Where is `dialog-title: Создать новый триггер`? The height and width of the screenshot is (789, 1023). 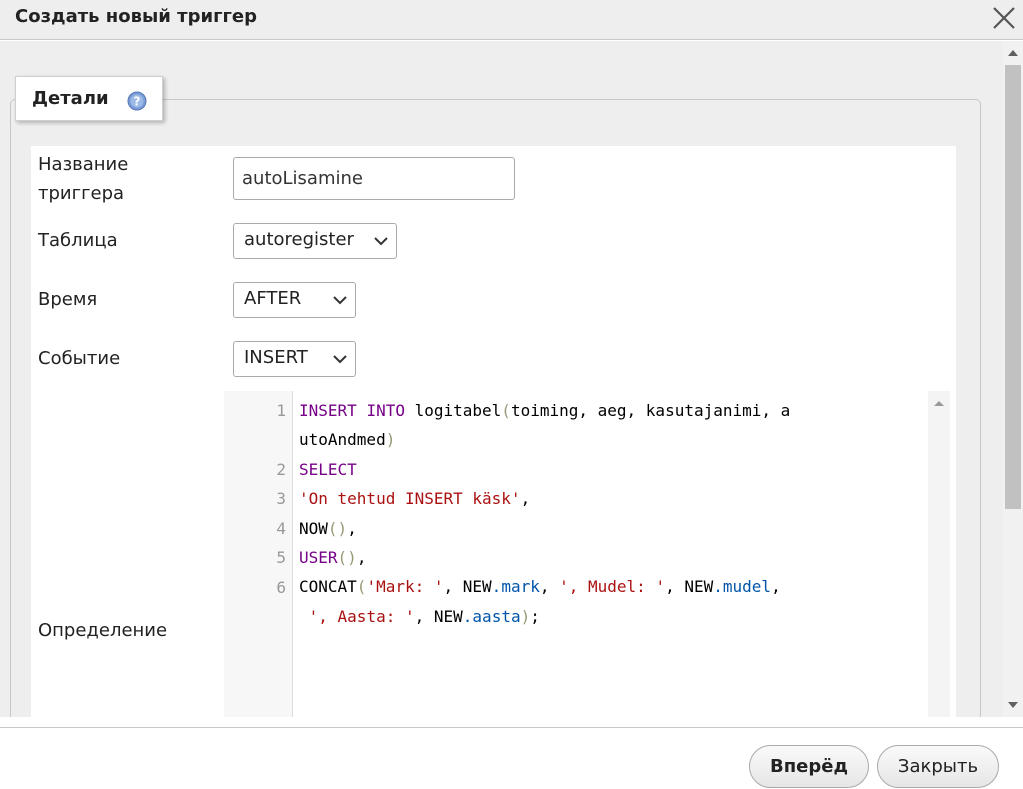
dialog-title: Создать новый триггер is located at coordinates (136, 16).